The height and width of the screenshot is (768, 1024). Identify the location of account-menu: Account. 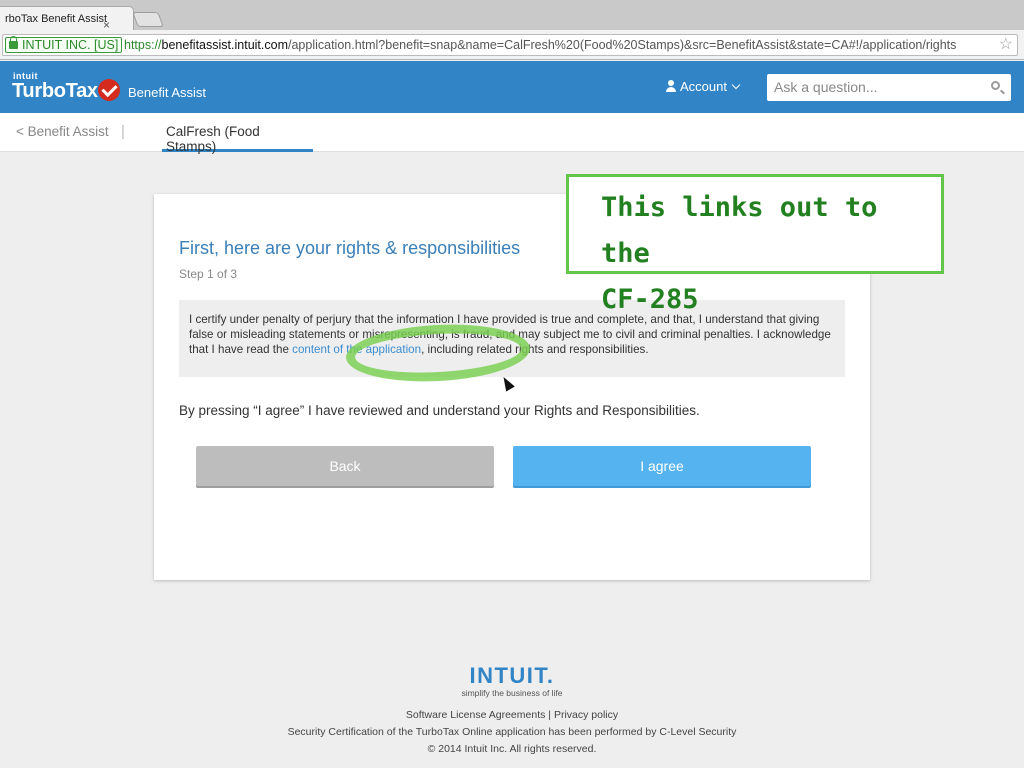
(703, 86).